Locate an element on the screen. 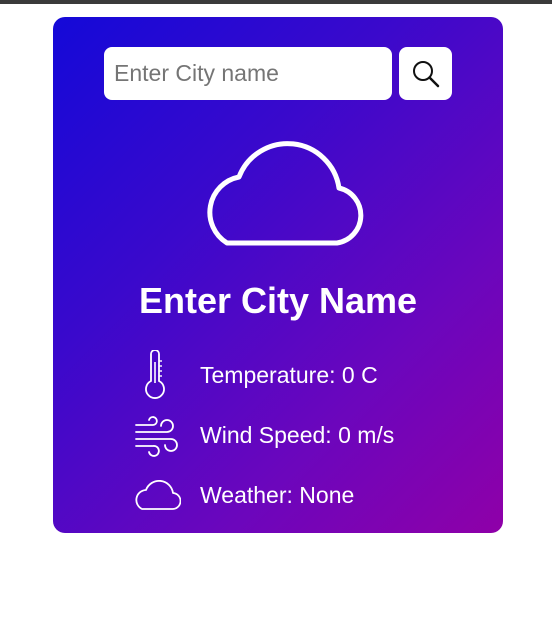 This screenshot has width=552, height=619. wind-speed-text: Wind Speed: 0 m/s is located at coordinates (297, 435).